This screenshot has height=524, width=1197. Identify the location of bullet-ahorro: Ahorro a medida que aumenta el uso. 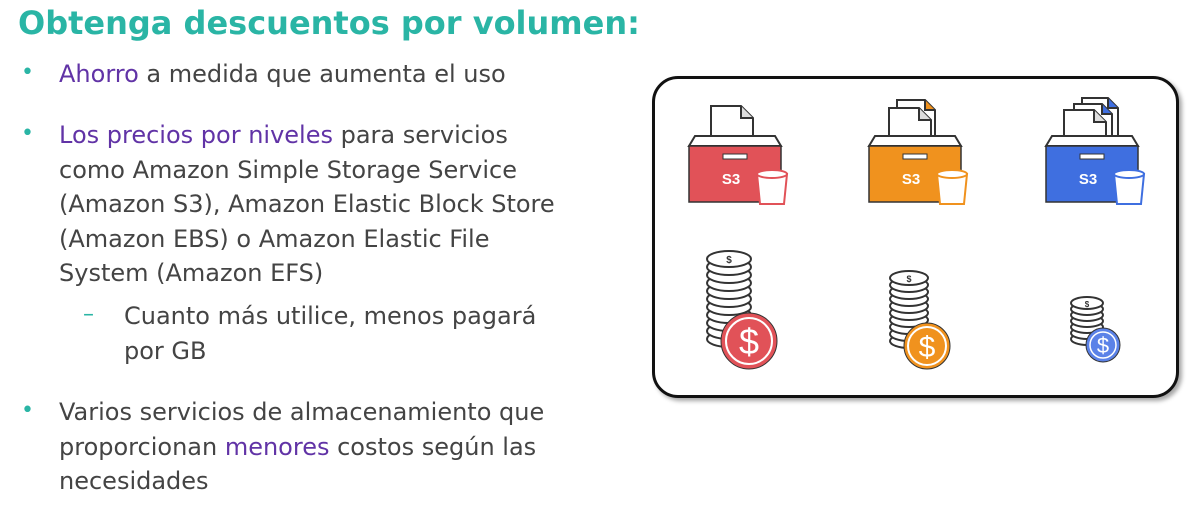
(282, 74).